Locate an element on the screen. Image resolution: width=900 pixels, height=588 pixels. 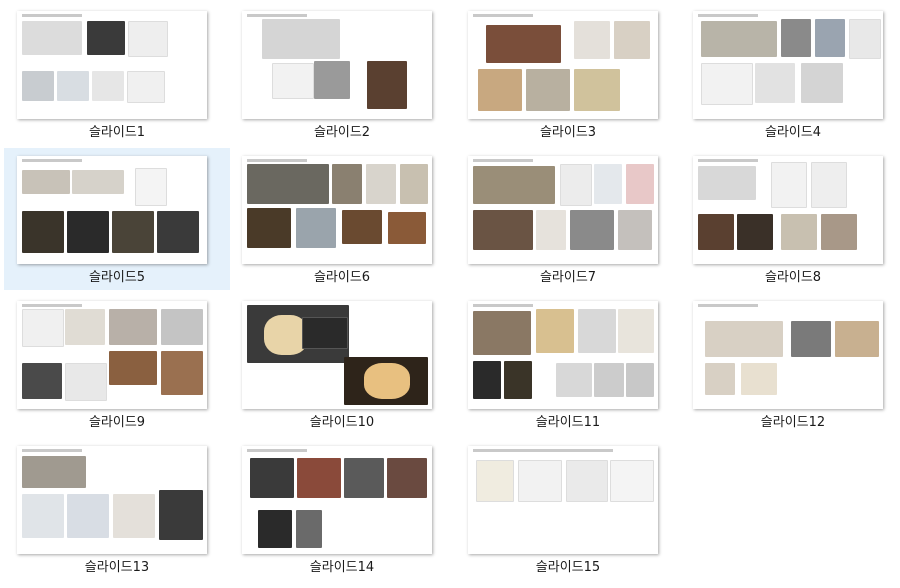
ac-unit-photo is located at coordinates (865, 39).